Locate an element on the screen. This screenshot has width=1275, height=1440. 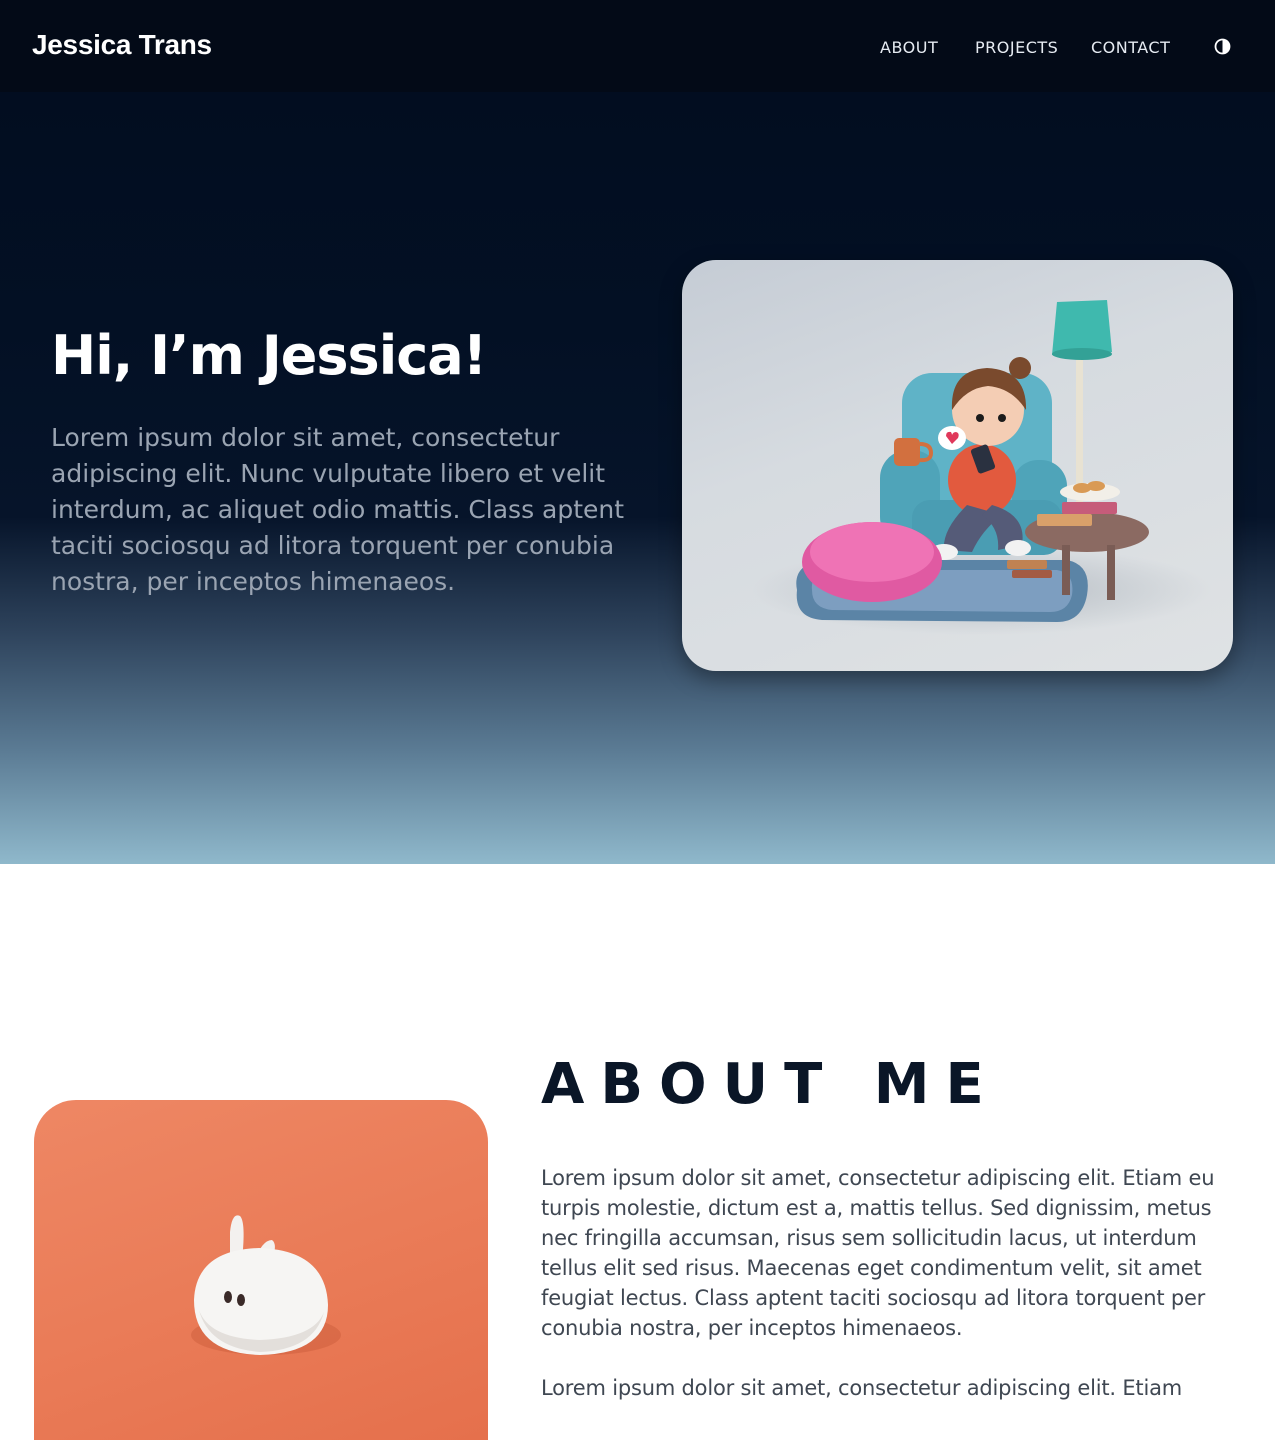
theme-toggle-button is located at coordinates (1222, 46).